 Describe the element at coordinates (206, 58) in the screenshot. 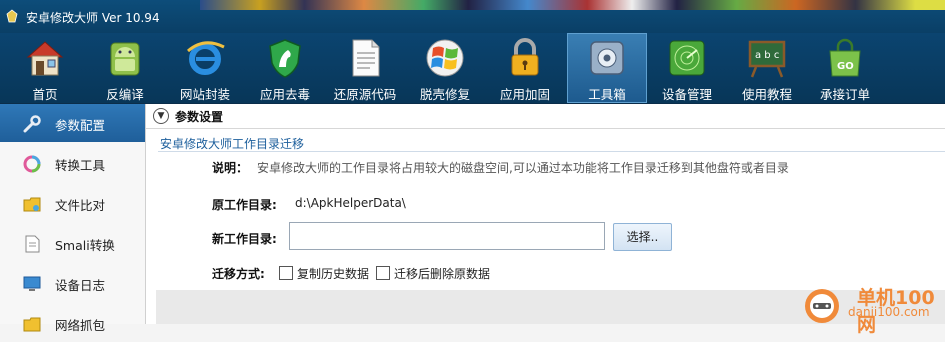

I see `ie-browser-icon` at that location.